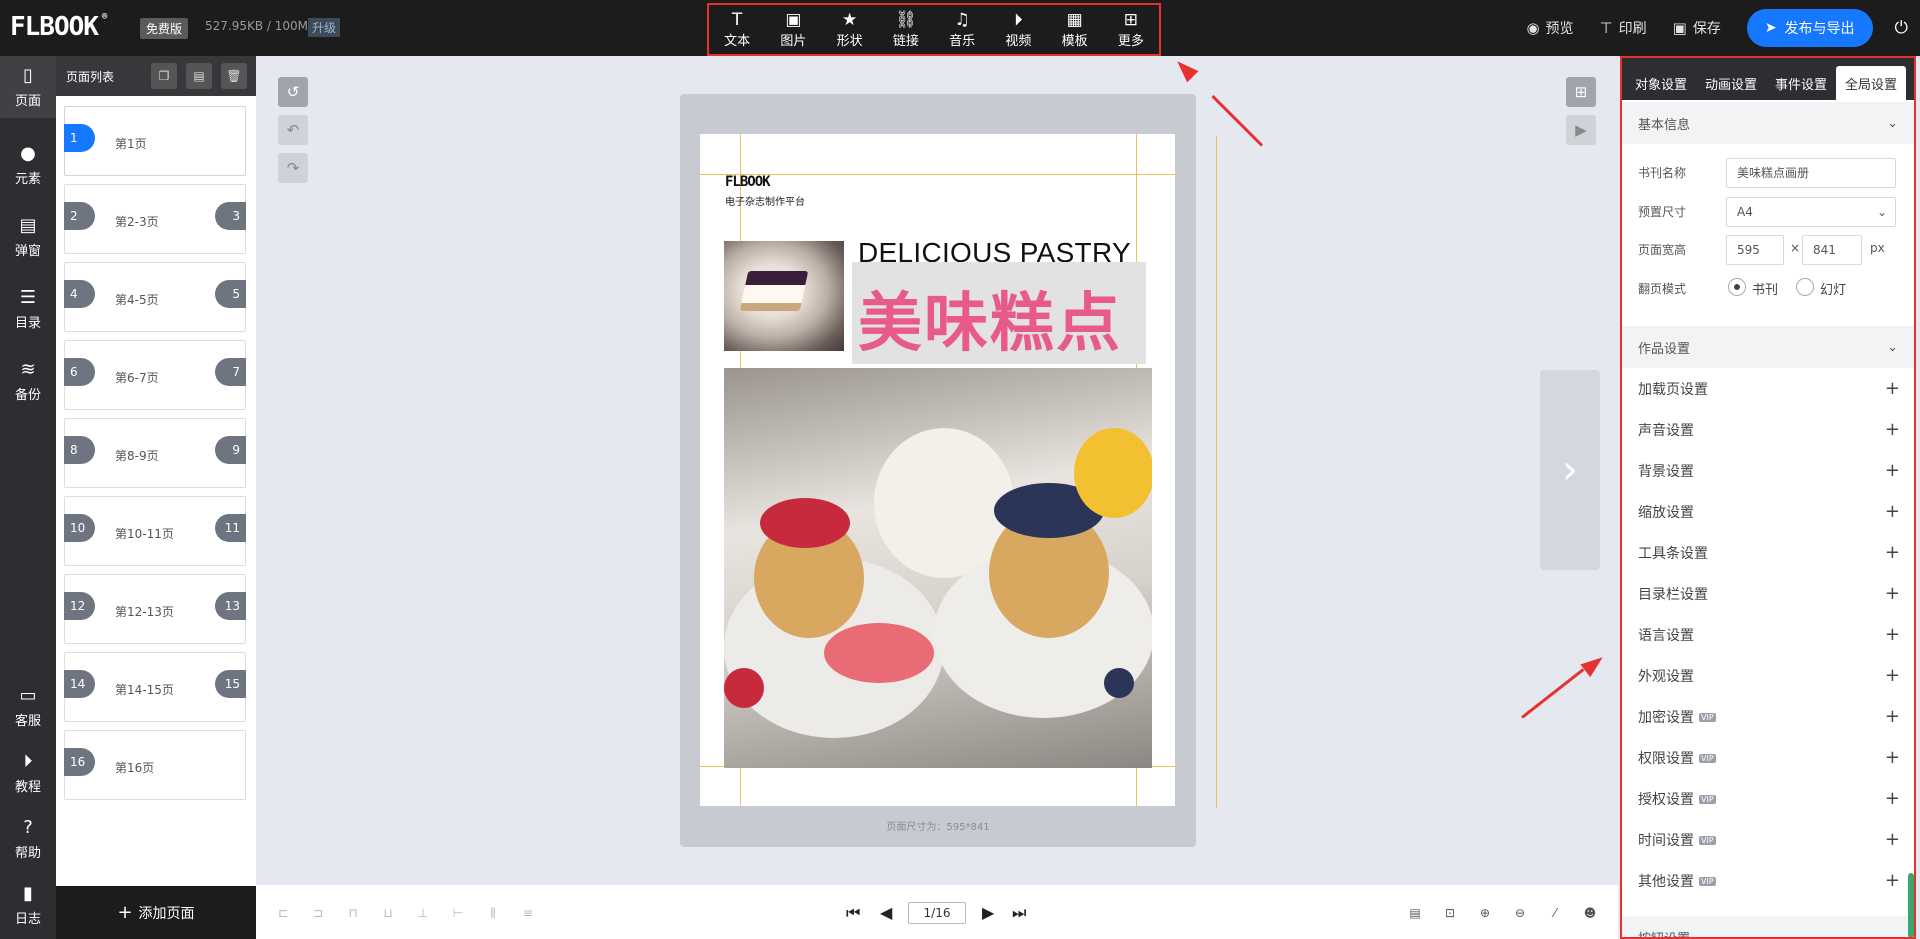 Image resolution: width=1920 pixels, height=939 pixels. Describe the element at coordinates (1581, 92) in the screenshot. I see `add-layer-icon: ⊞` at that location.